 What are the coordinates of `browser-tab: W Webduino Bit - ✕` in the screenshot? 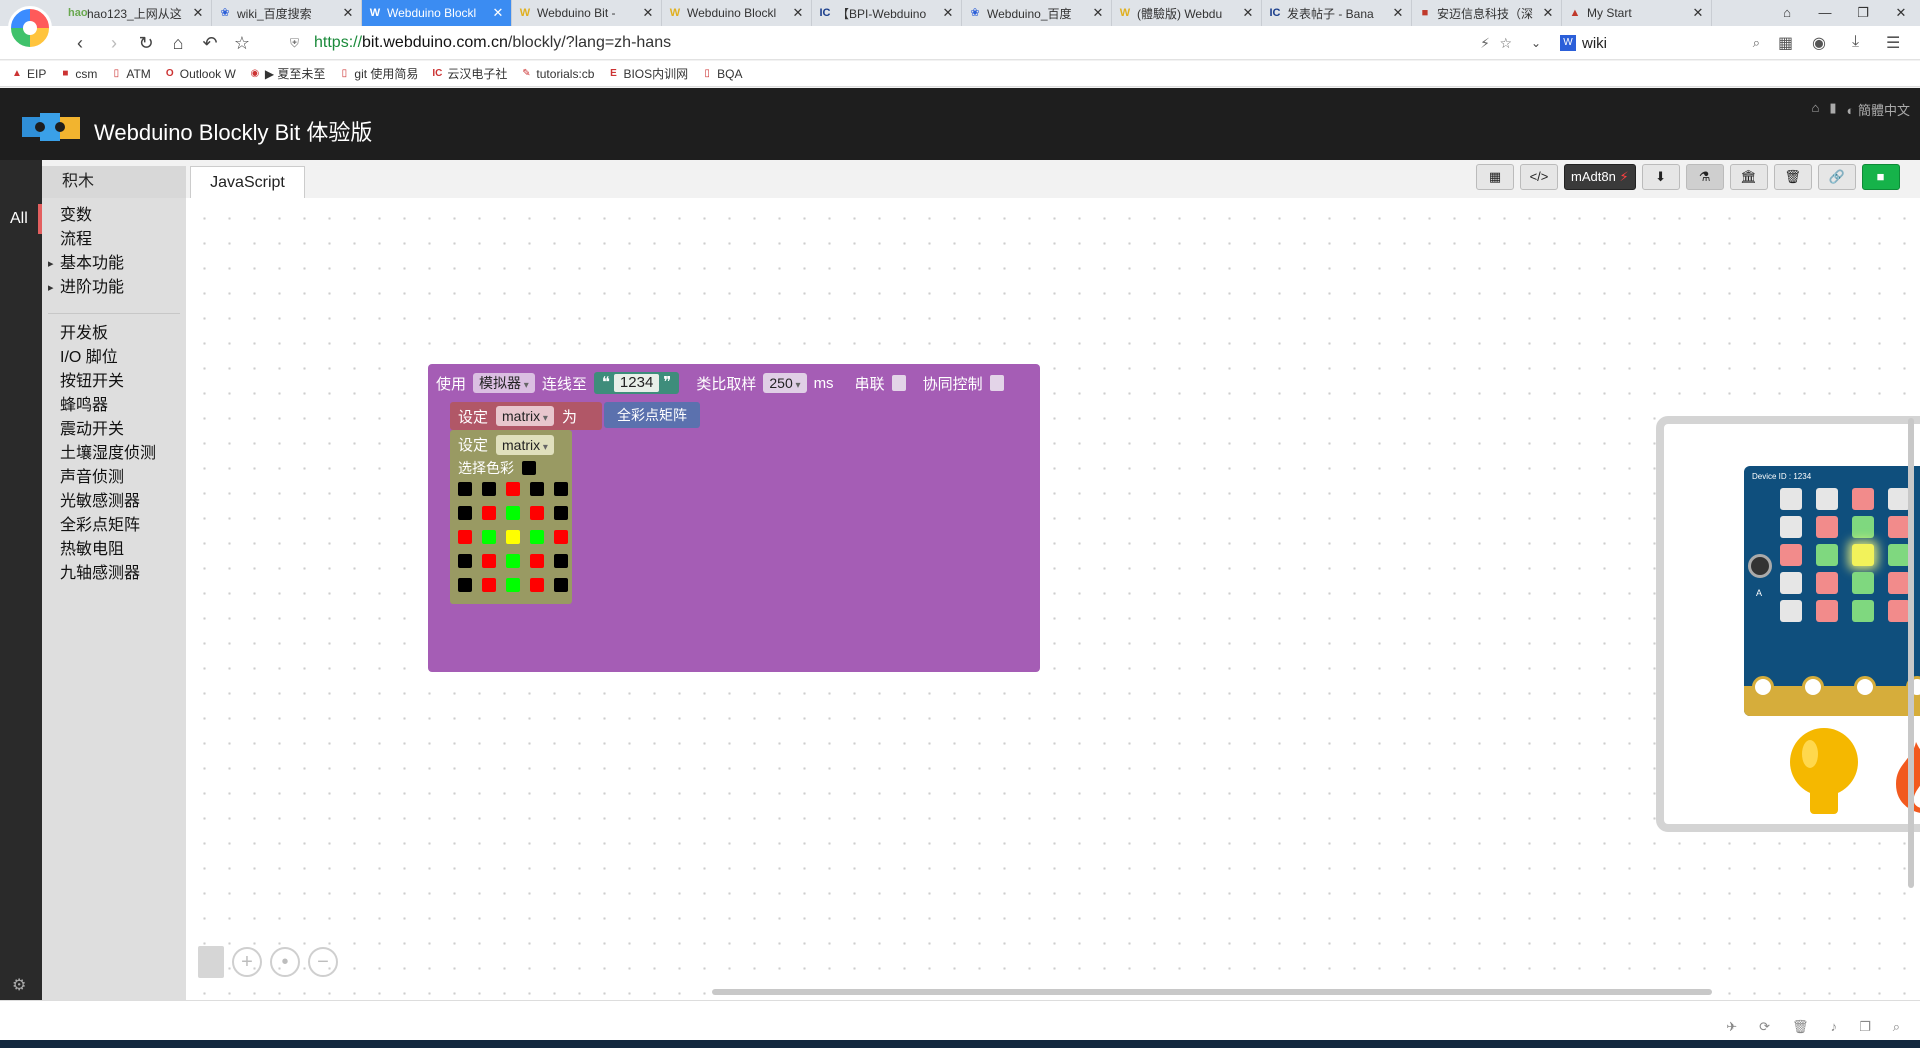 It's located at (587, 13).